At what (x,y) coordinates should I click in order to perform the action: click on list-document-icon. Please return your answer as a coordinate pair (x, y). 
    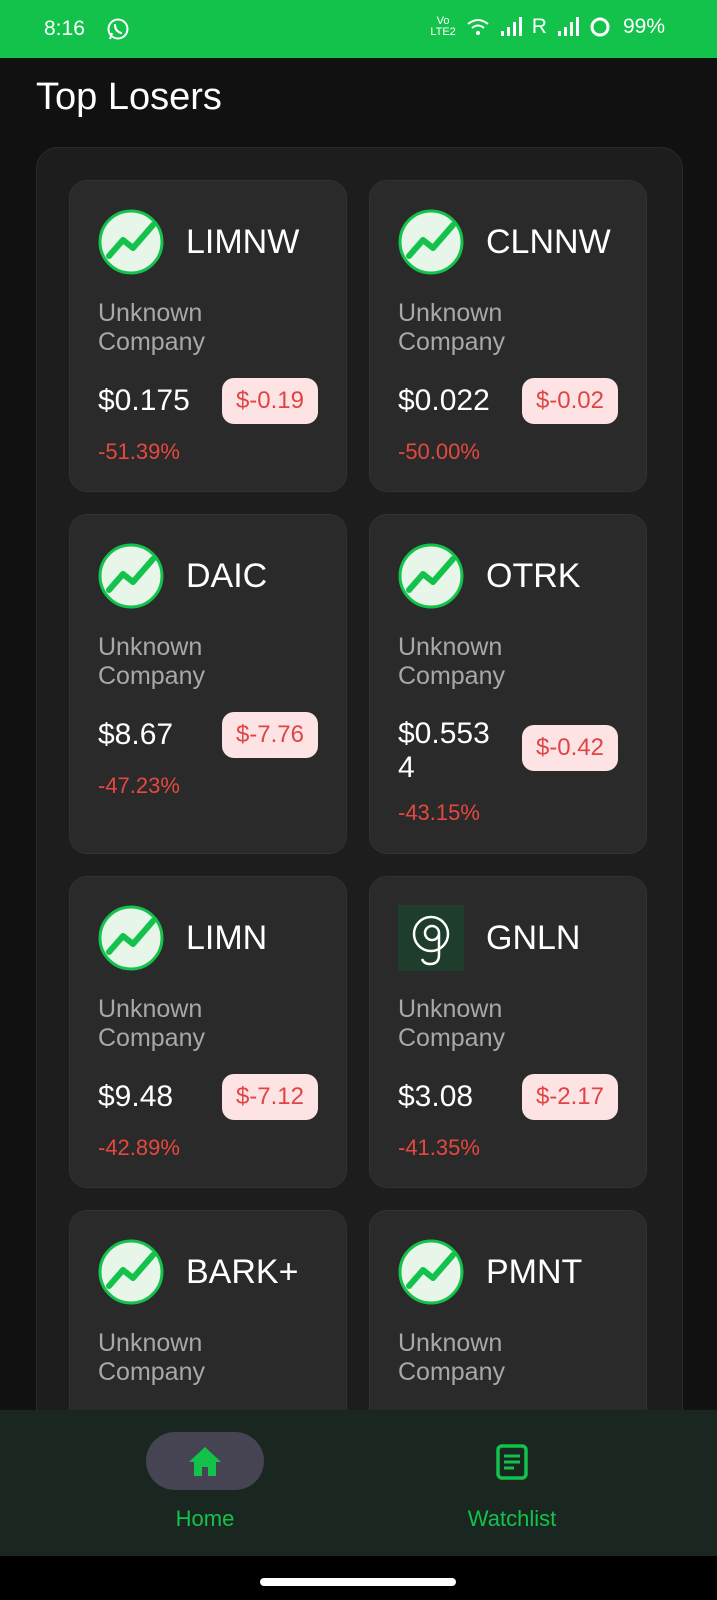
    Looking at the image, I should click on (512, 1462).